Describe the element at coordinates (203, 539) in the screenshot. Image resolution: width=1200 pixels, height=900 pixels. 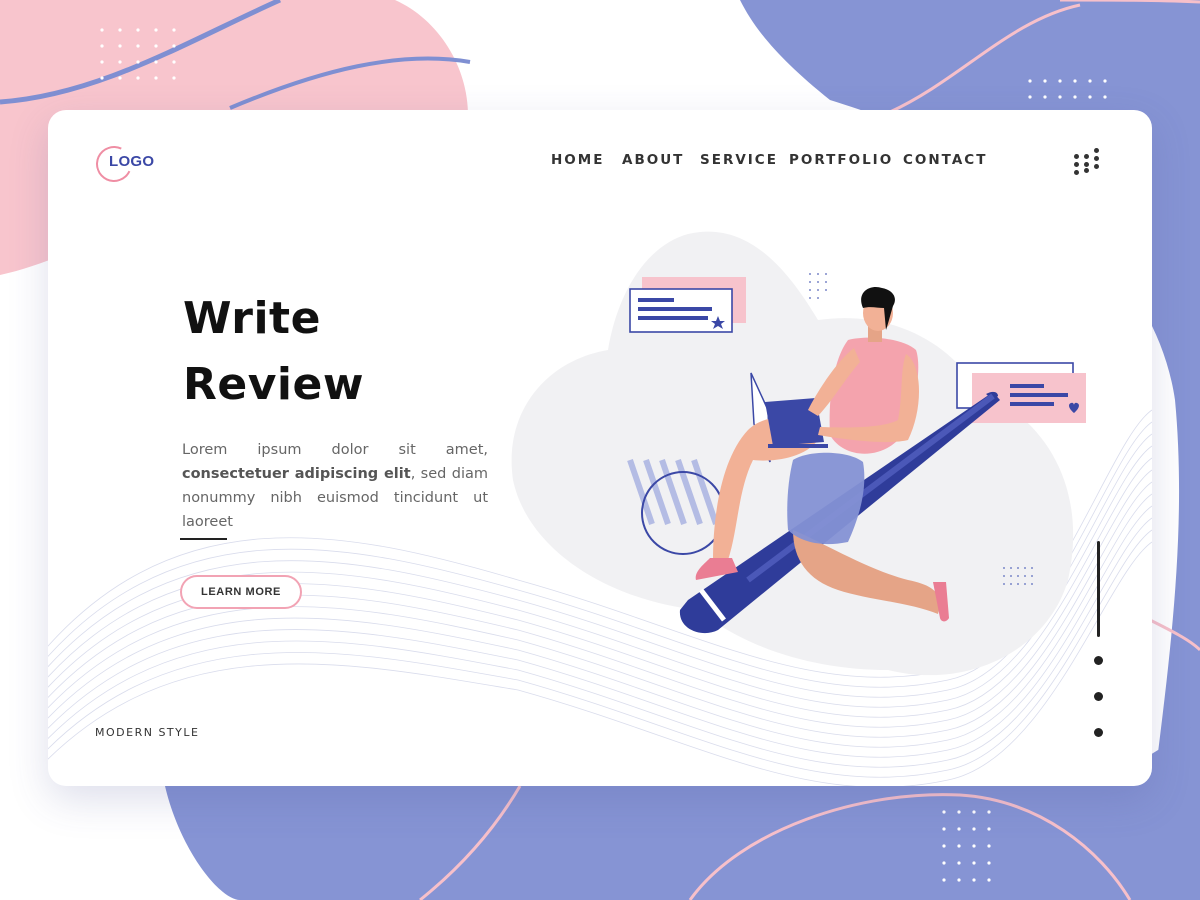
I see `section-divider` at that location.